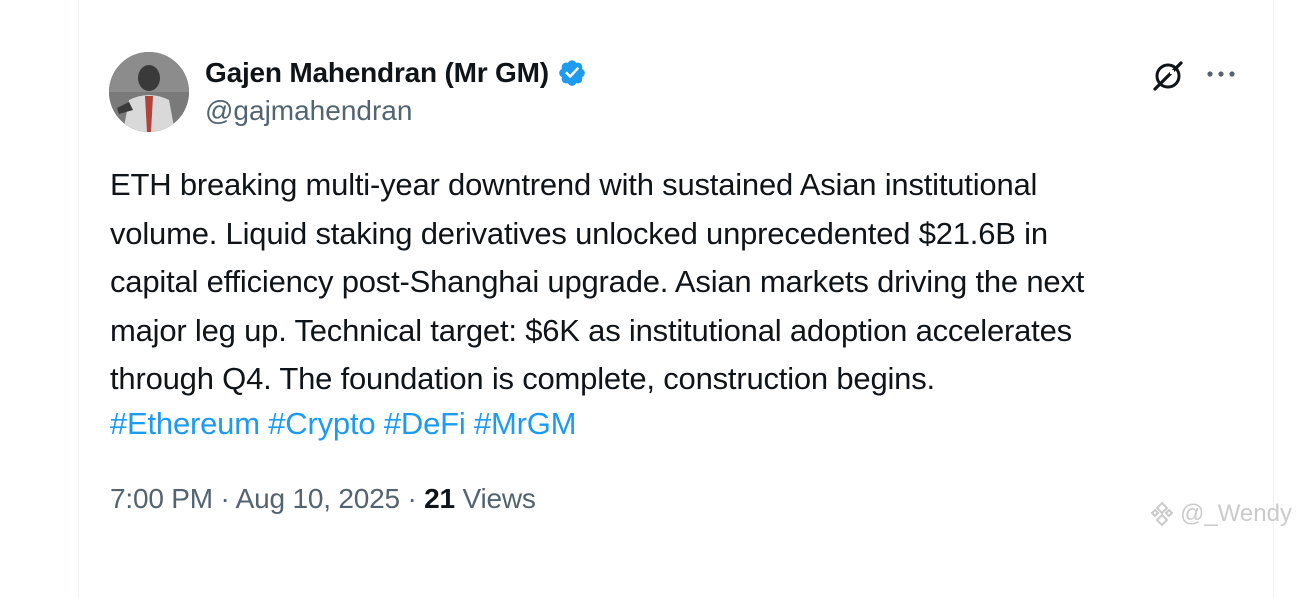 This screenshot has width=1306, height=598. Describe the element at coordinates (1168, 76) in the screenshot. I see `grok-icon` at that location.